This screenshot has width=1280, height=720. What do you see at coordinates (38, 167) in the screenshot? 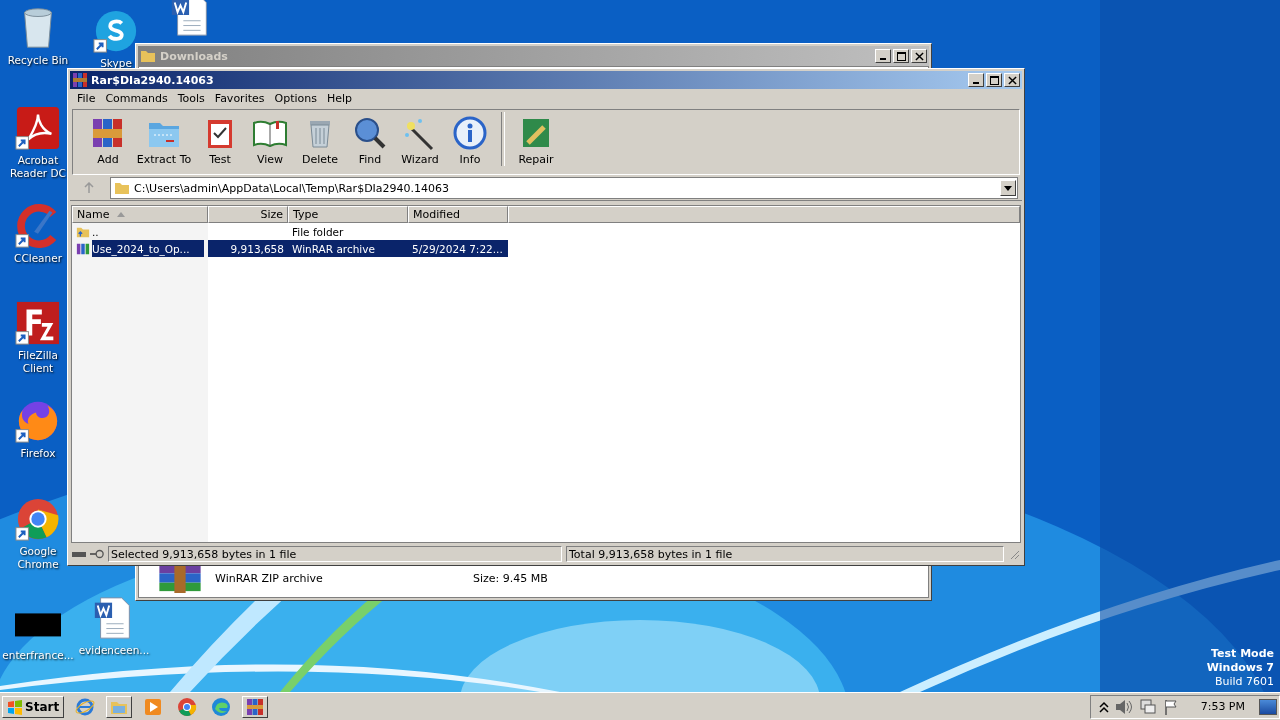
I see `desktop-icon-label: Acrobat Reader DC` at bounding box center [38, 167].